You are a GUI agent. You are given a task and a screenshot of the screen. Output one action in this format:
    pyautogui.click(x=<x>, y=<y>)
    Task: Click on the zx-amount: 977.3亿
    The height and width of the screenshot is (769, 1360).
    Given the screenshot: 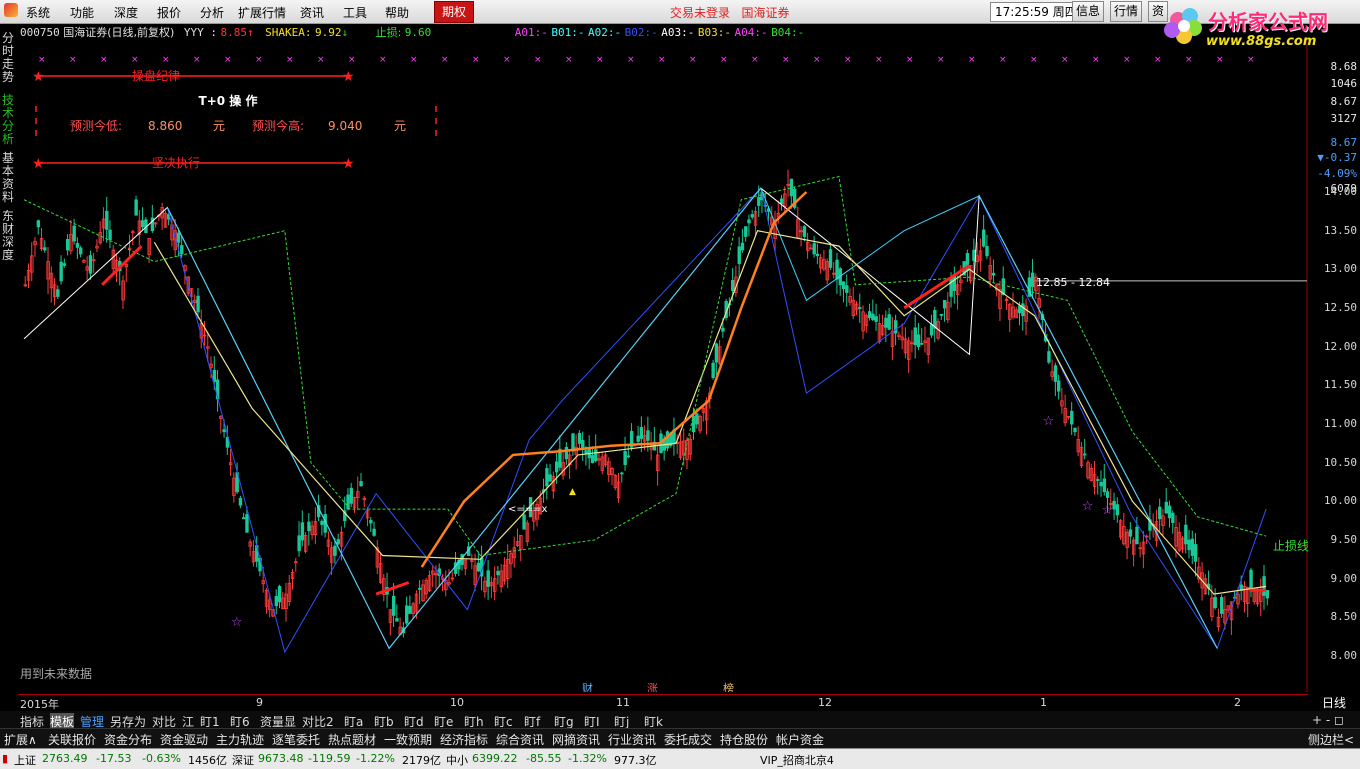 What is the action you would take?
    pyautogui.click(x=635, y=760)
    